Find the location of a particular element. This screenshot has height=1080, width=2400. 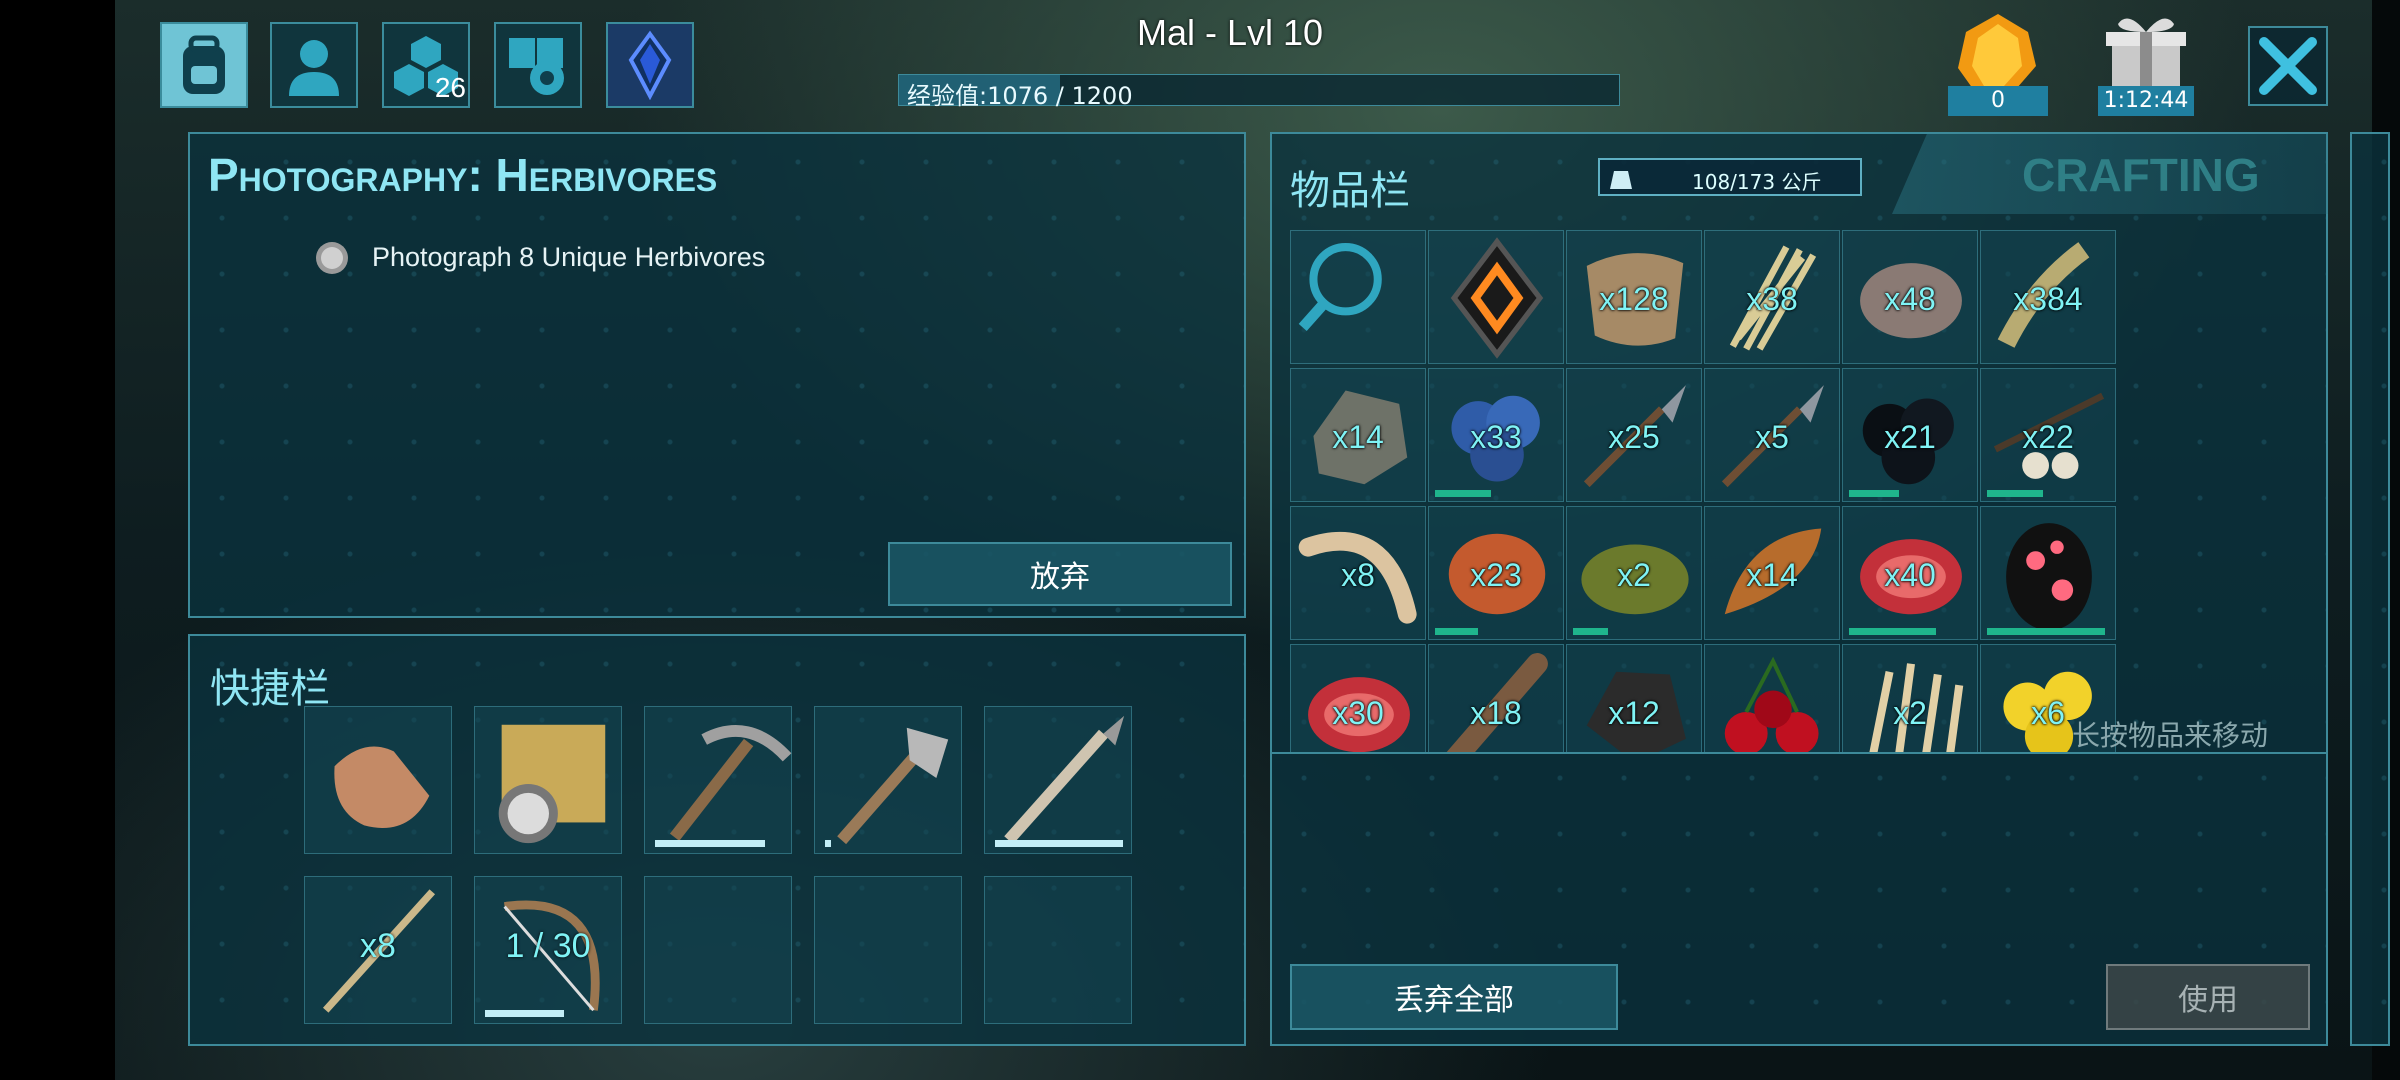

spear-icon is located at coordinates (1064, 780).